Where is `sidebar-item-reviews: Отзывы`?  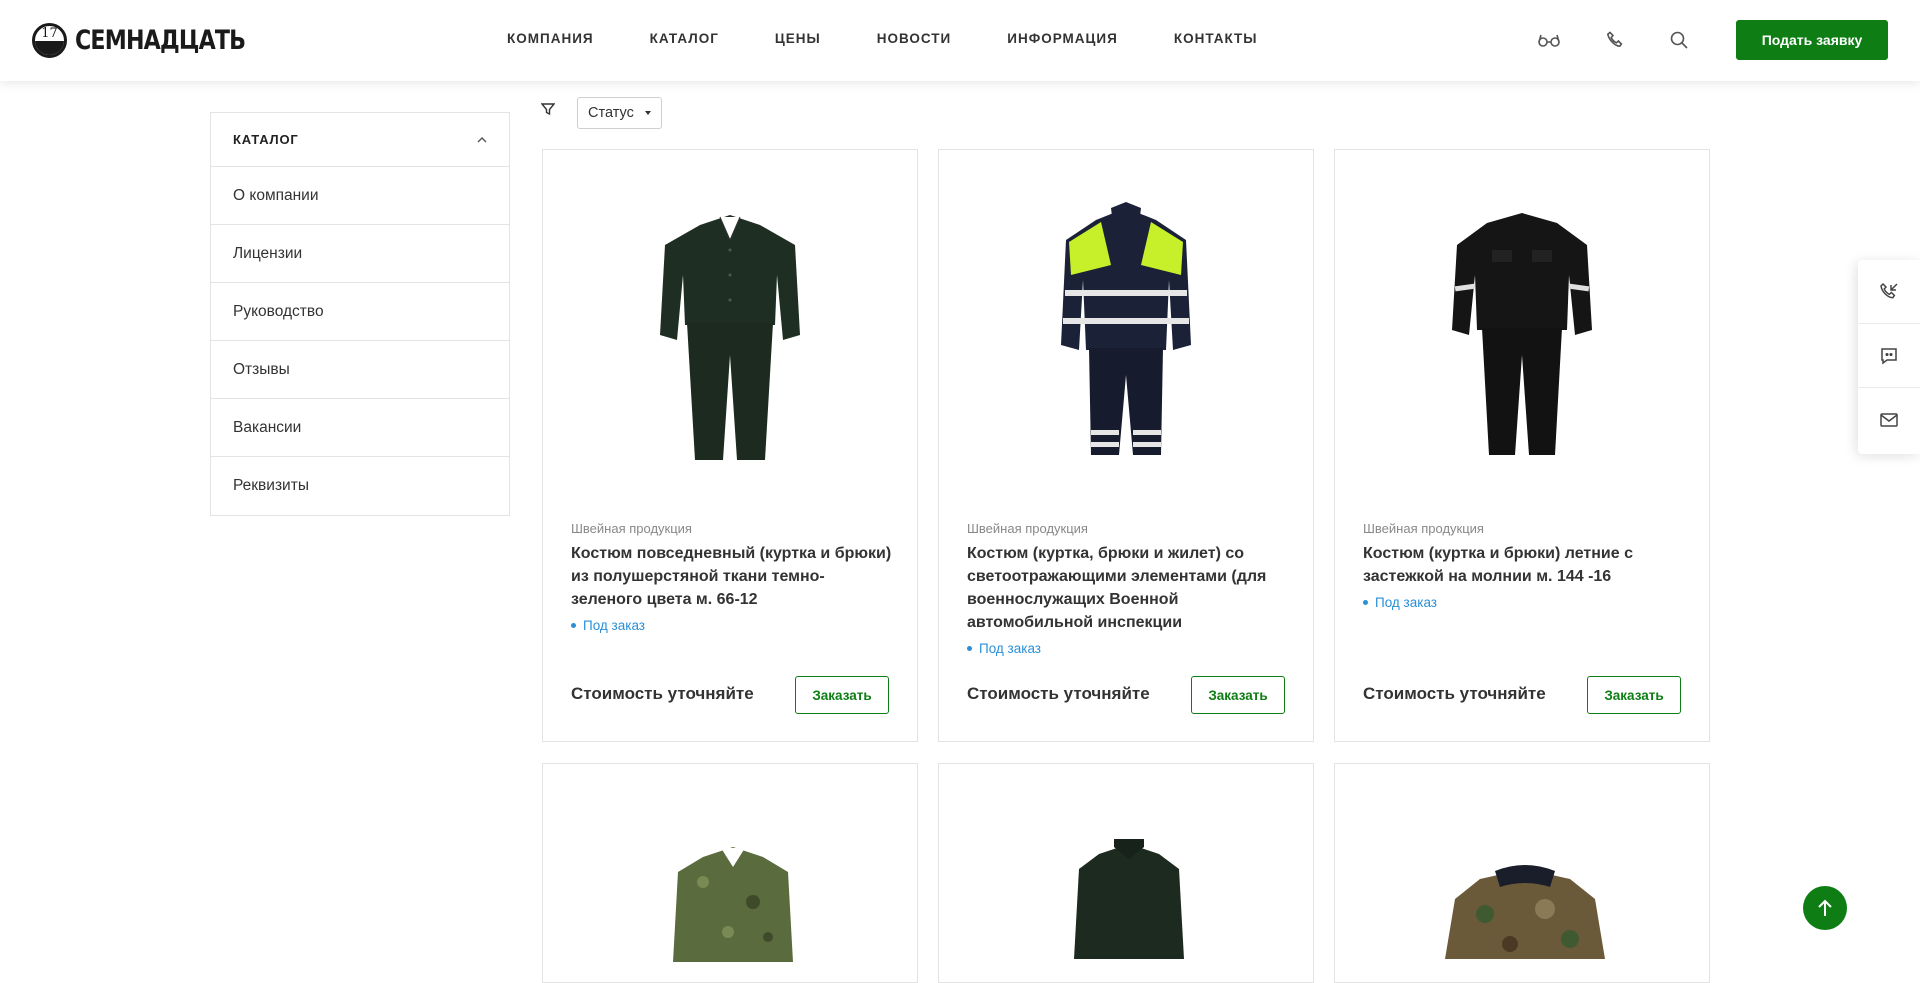 sidebar-item-reviews: Отзывы is located at coordinates (360, 370).